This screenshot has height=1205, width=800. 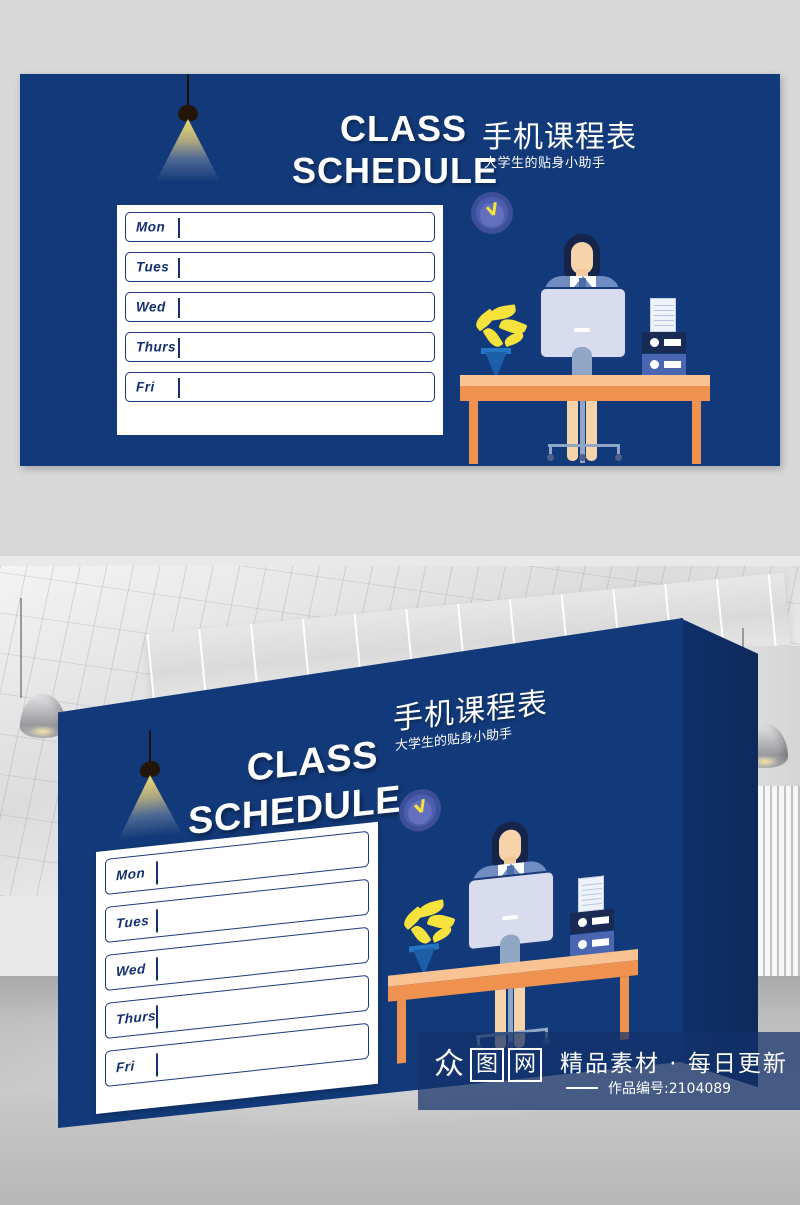 What do you see at coordinates (674, 1064) in the screenshot?
I see `watermark-tagline: 精品素材 · 每日更新` at bounding box center [674, 1064].